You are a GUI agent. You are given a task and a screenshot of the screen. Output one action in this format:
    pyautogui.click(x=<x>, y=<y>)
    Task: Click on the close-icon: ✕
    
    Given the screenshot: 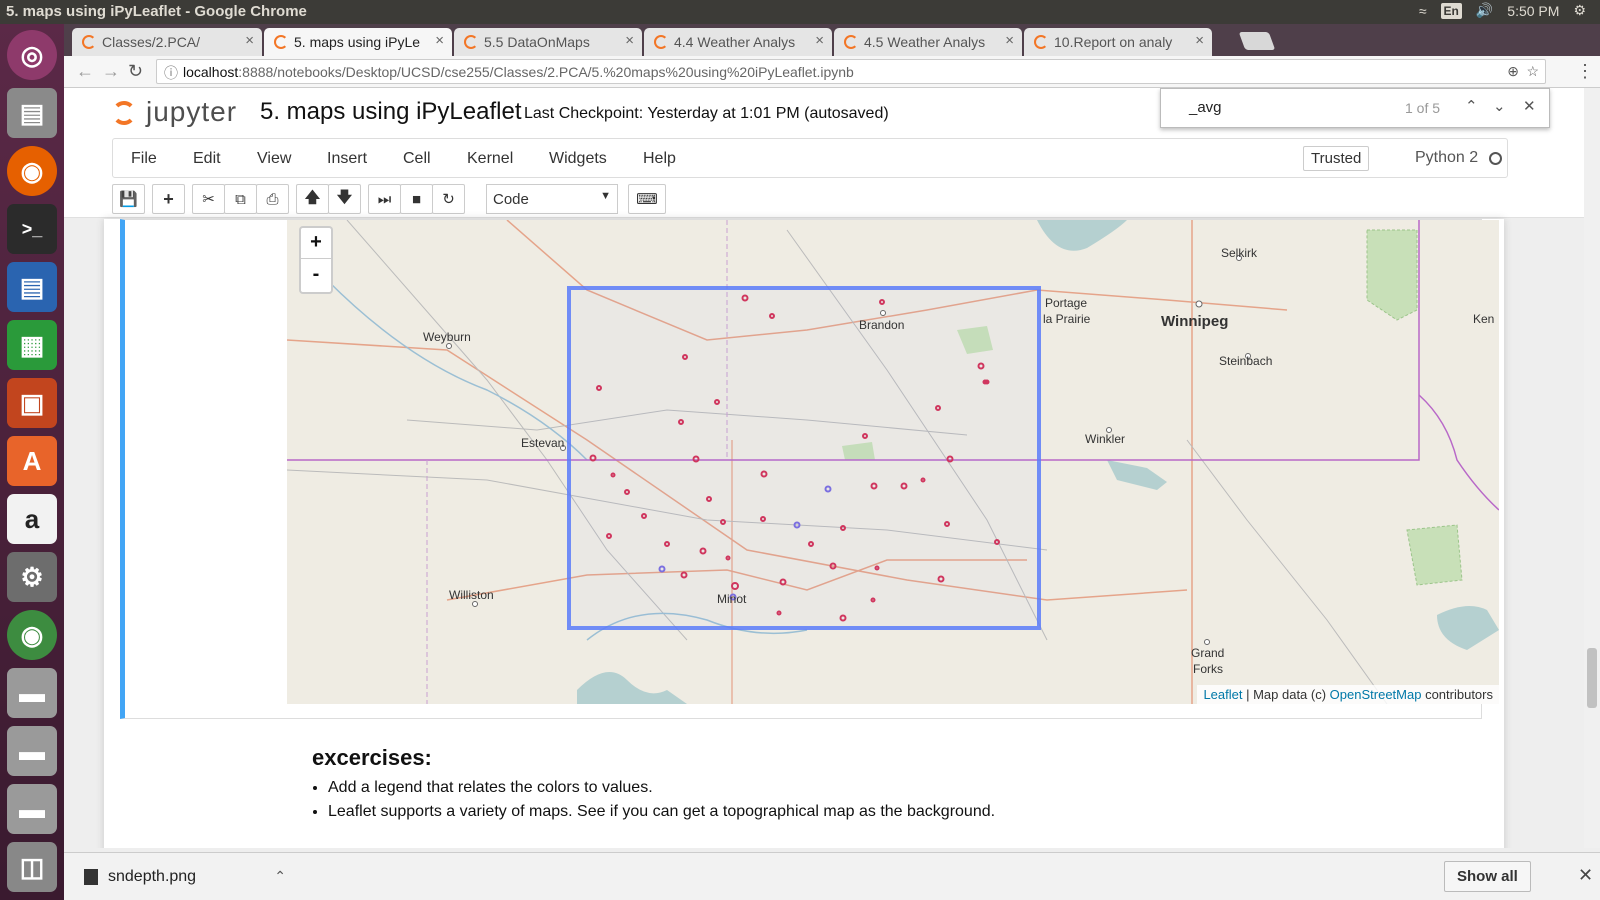 What is the action you would take?
    pyautogui.click(x=1585, y=875)
    